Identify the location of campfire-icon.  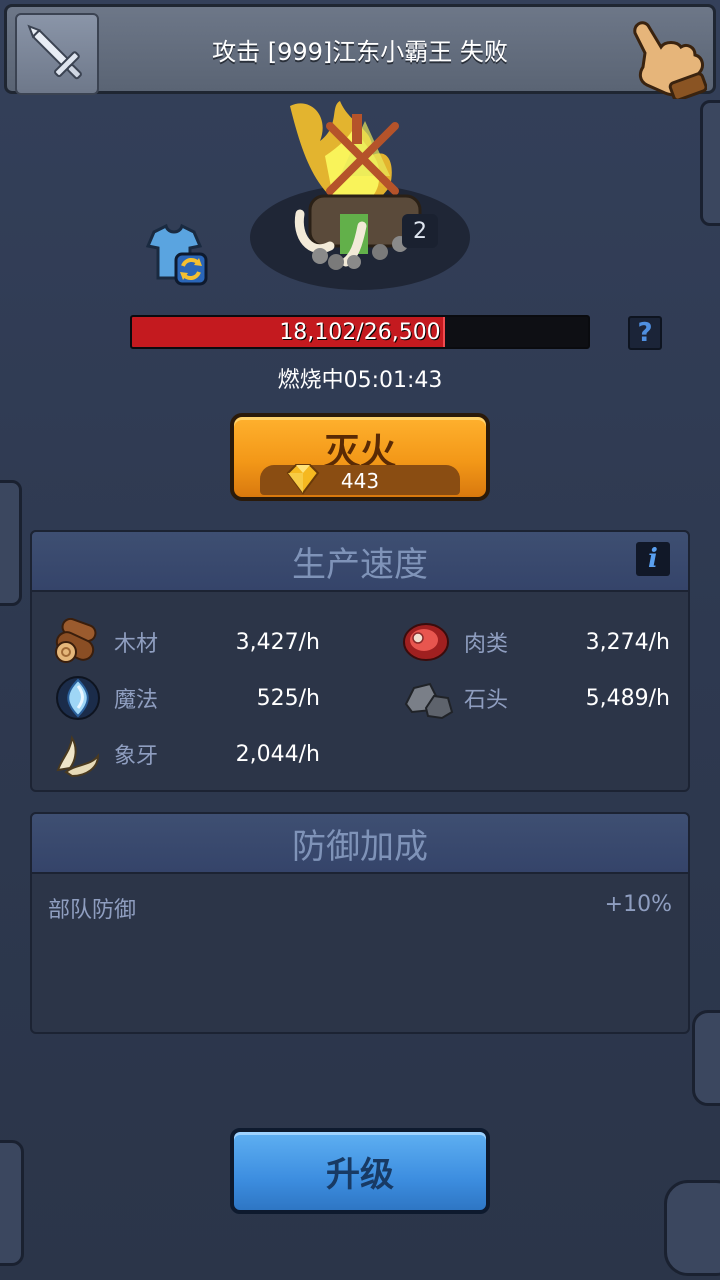
(365, 186).